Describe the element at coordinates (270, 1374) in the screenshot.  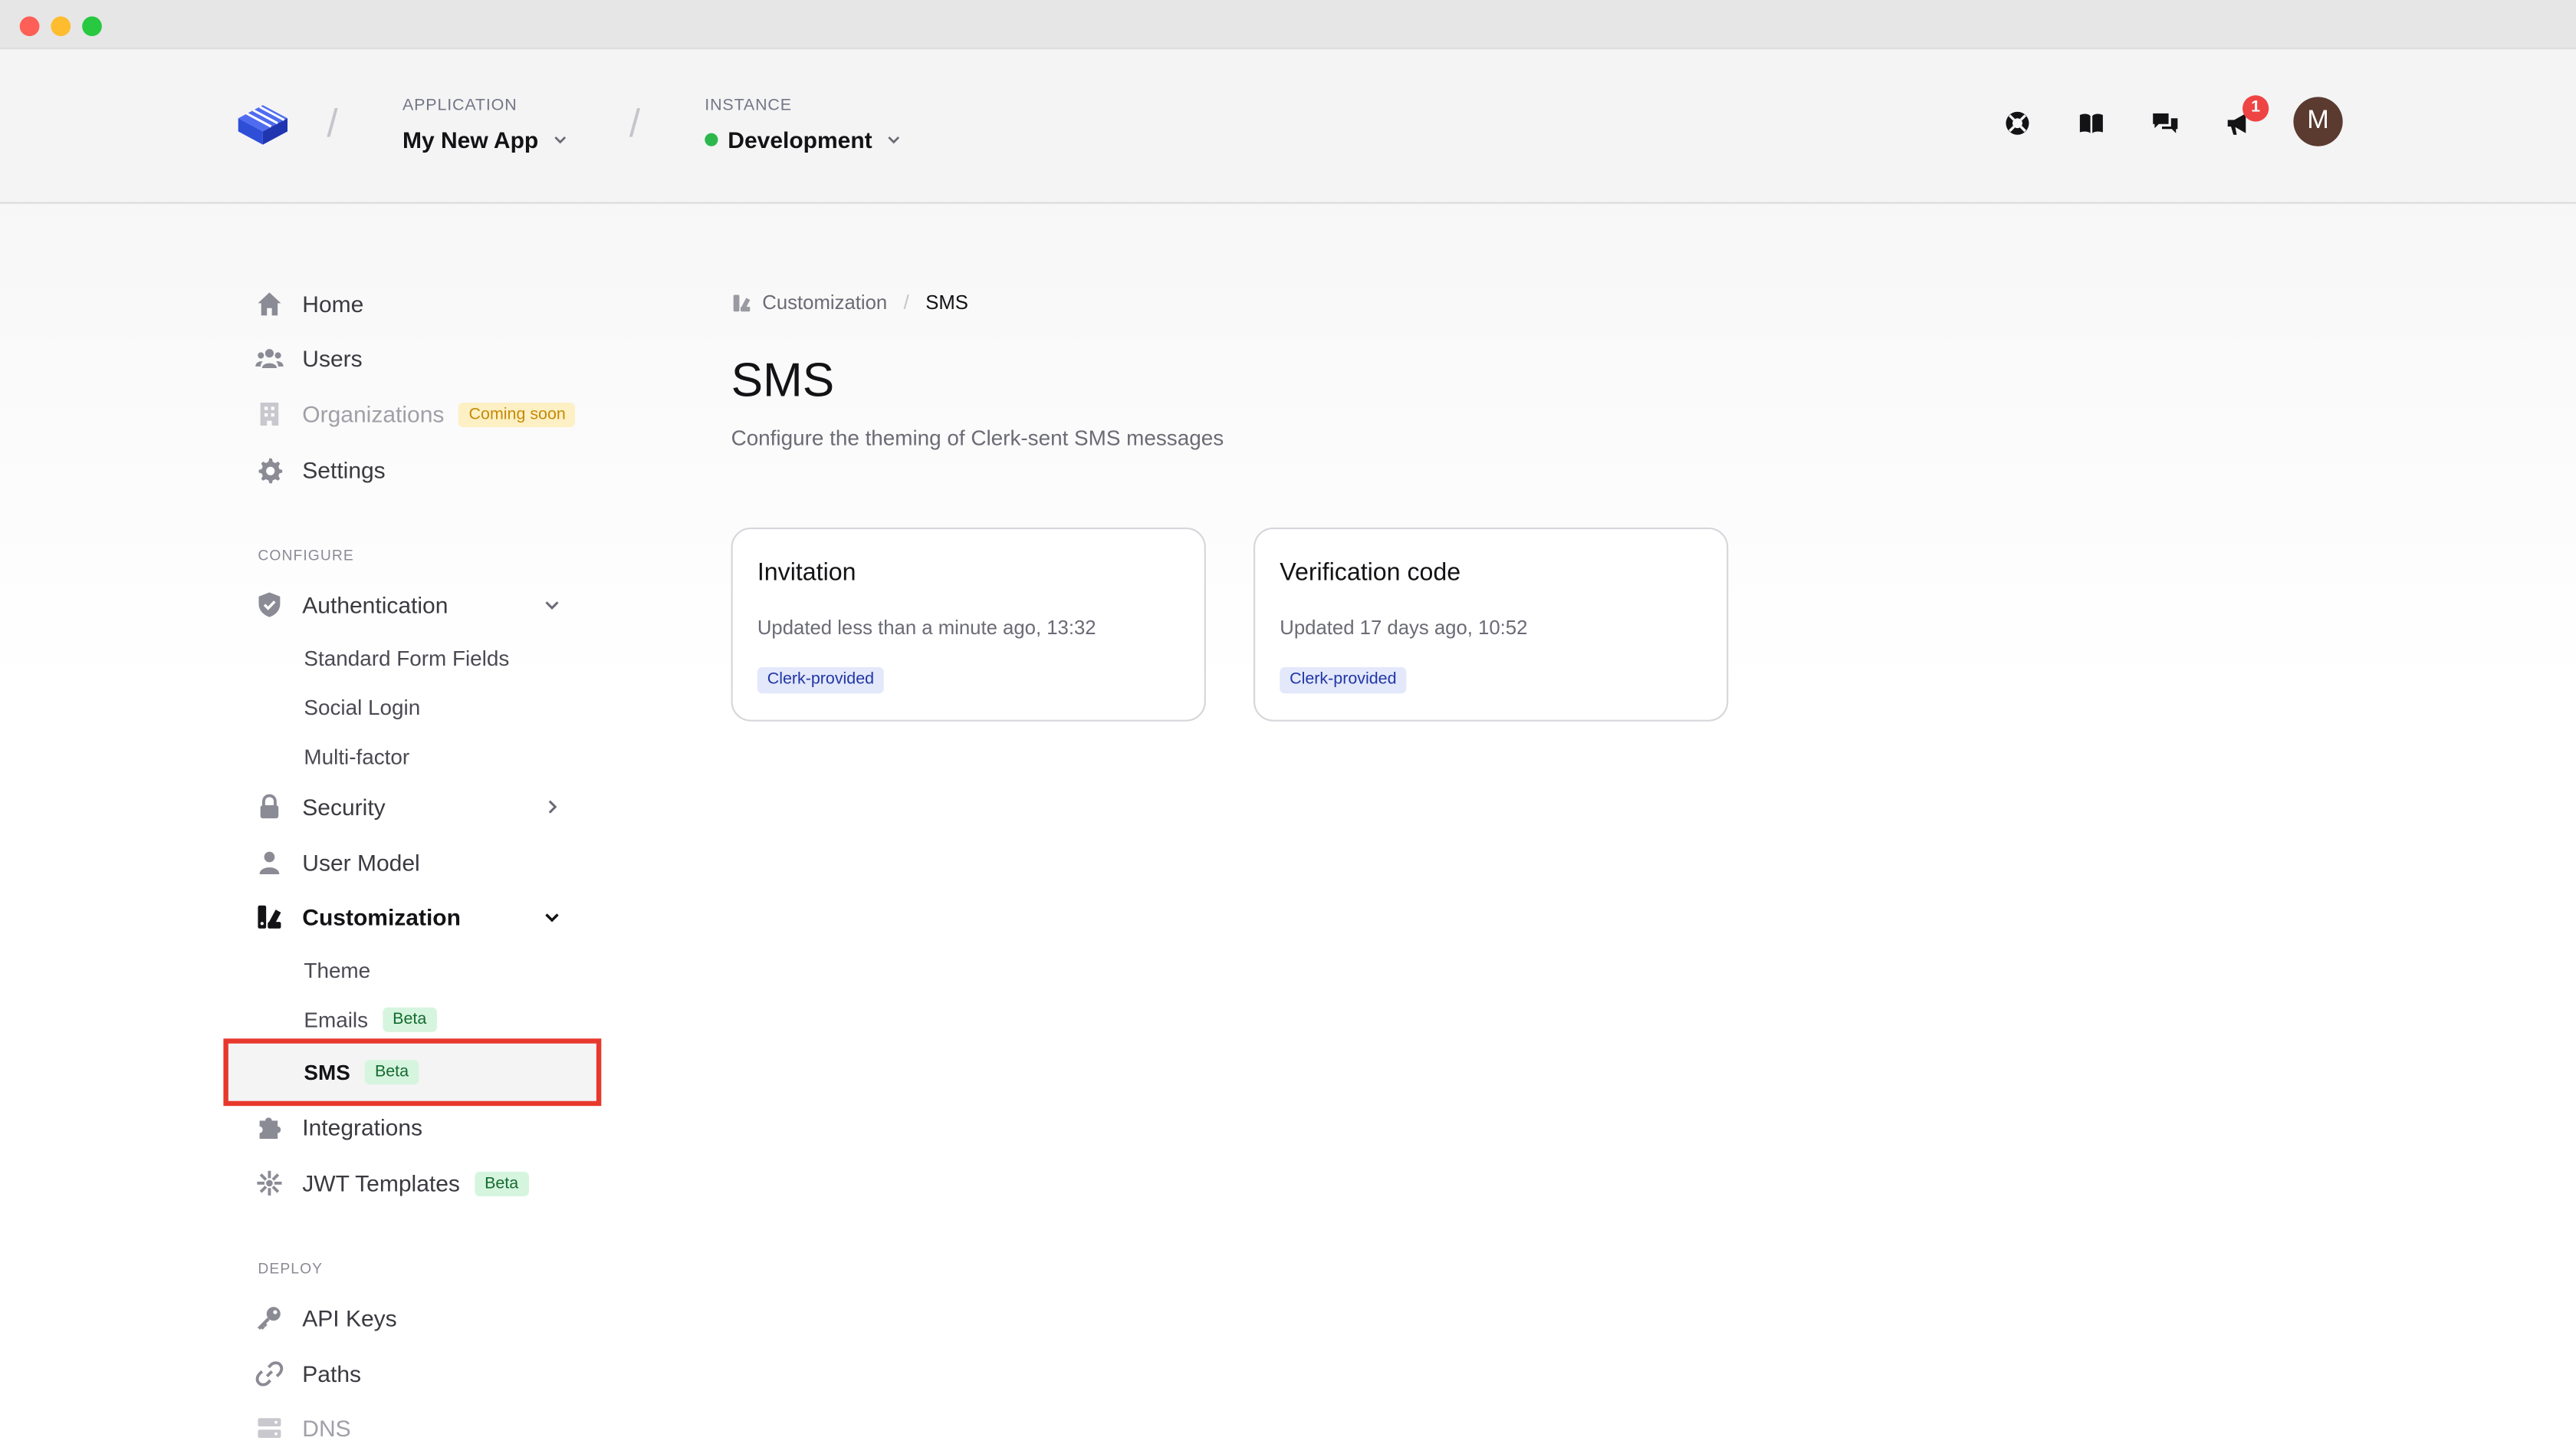
I see `link-icon` at that location.